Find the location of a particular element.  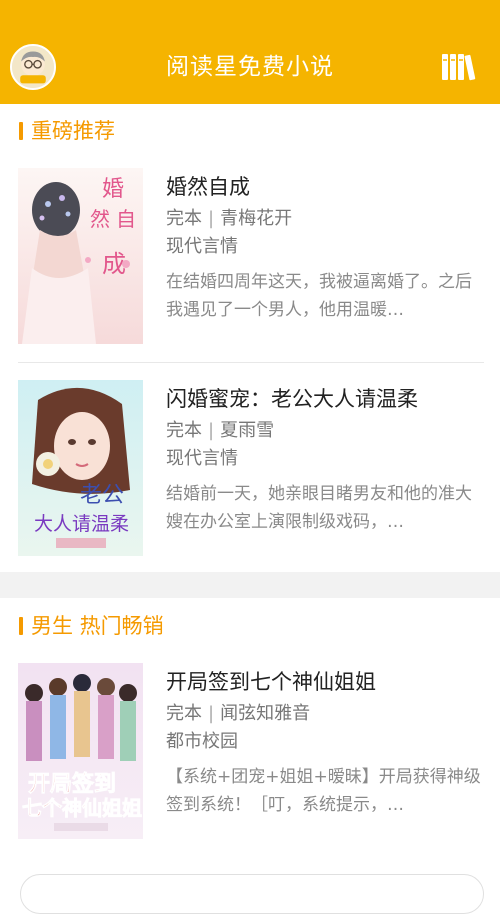

svg-text: 婚 is located at coordinates (113, 189).